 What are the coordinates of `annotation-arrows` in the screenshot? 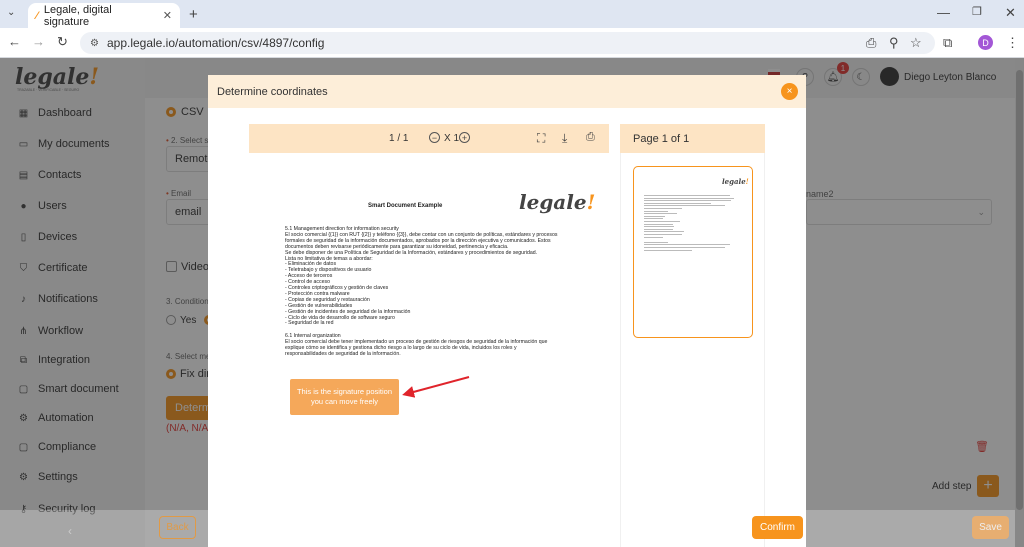 It's located at (578, 447).